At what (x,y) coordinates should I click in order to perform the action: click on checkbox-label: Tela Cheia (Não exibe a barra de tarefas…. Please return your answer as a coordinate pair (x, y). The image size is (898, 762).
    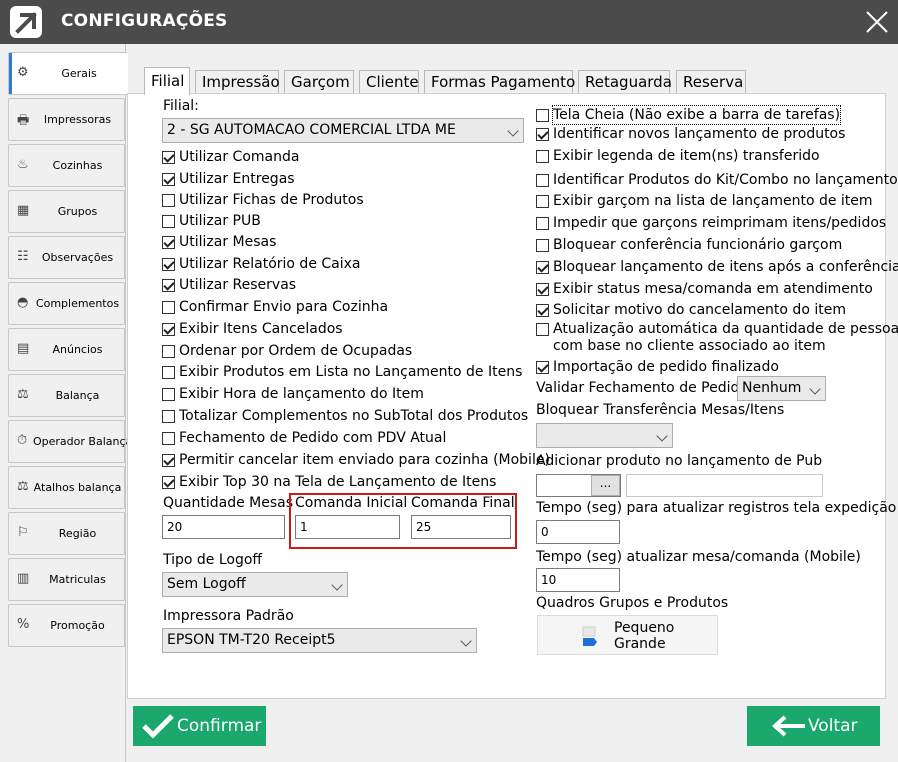
    Looking at the image, I should click on (696, 115).